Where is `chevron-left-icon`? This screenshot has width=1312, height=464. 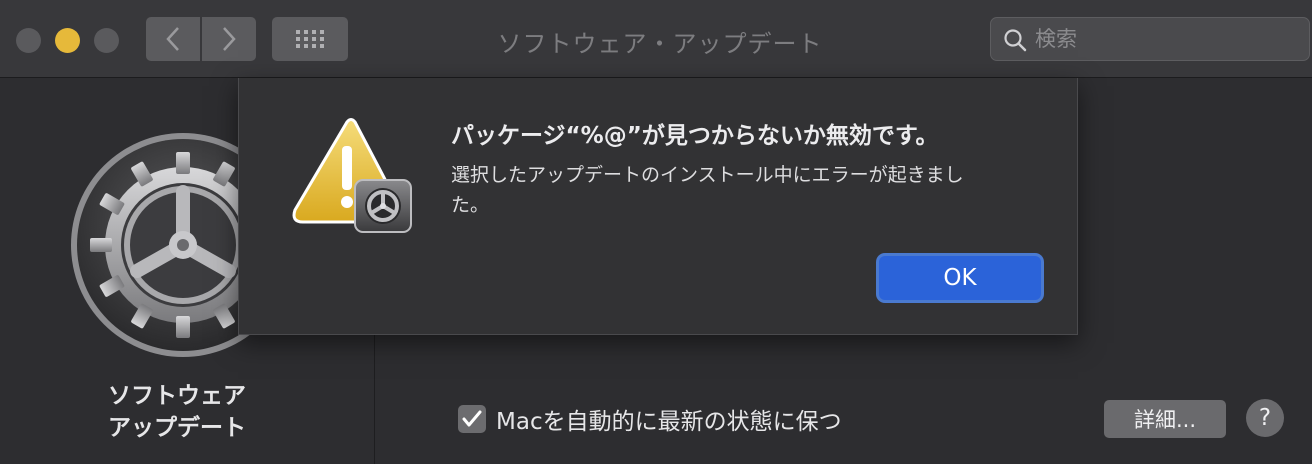 chevron-left-icon is located at coordinates (172, 39).